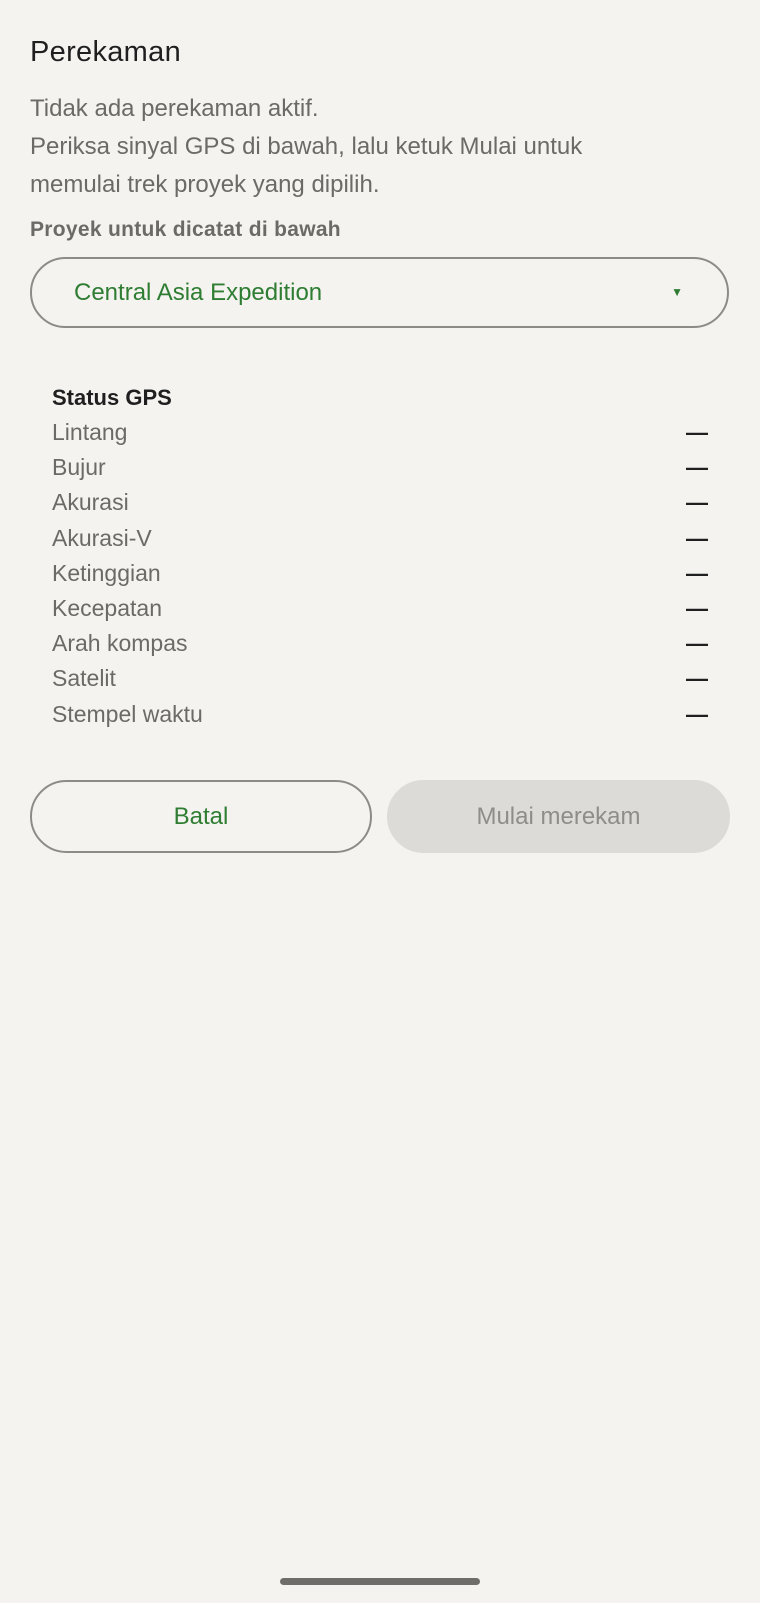 This screenshot has height=1603, width=760. I want to click on project-dropdown: Central Asia Expedition ▼, so click(379, 292).